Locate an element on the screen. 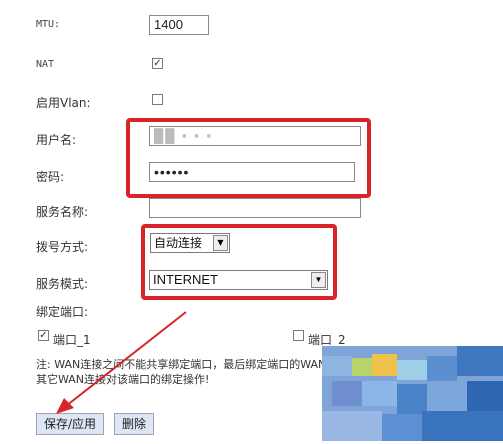  watermark-mosaic-graphic is located at coordinates (412, 393).